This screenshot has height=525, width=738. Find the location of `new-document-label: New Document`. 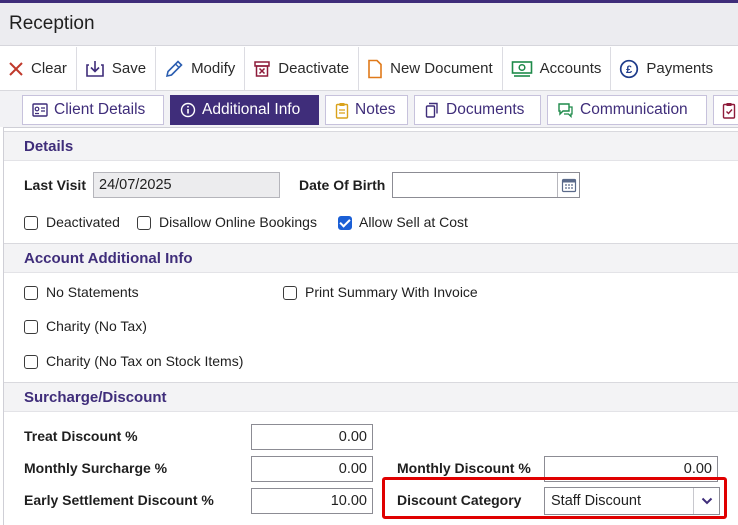

new-document-label: New Document is located at coordinates (441, 68).